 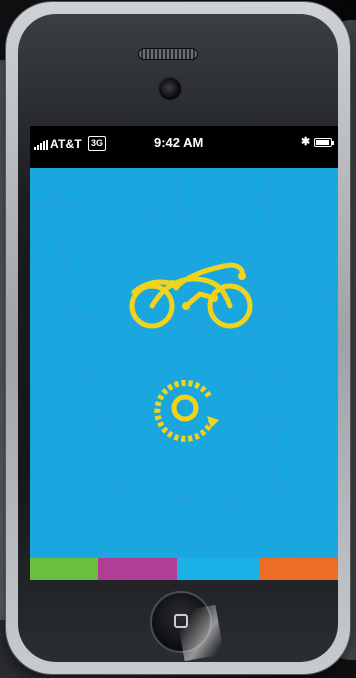 What do you see at coordinates (97, 143) in the screenshot?
I see `network-type-badge: 3G` at bounding box center [97, 143].